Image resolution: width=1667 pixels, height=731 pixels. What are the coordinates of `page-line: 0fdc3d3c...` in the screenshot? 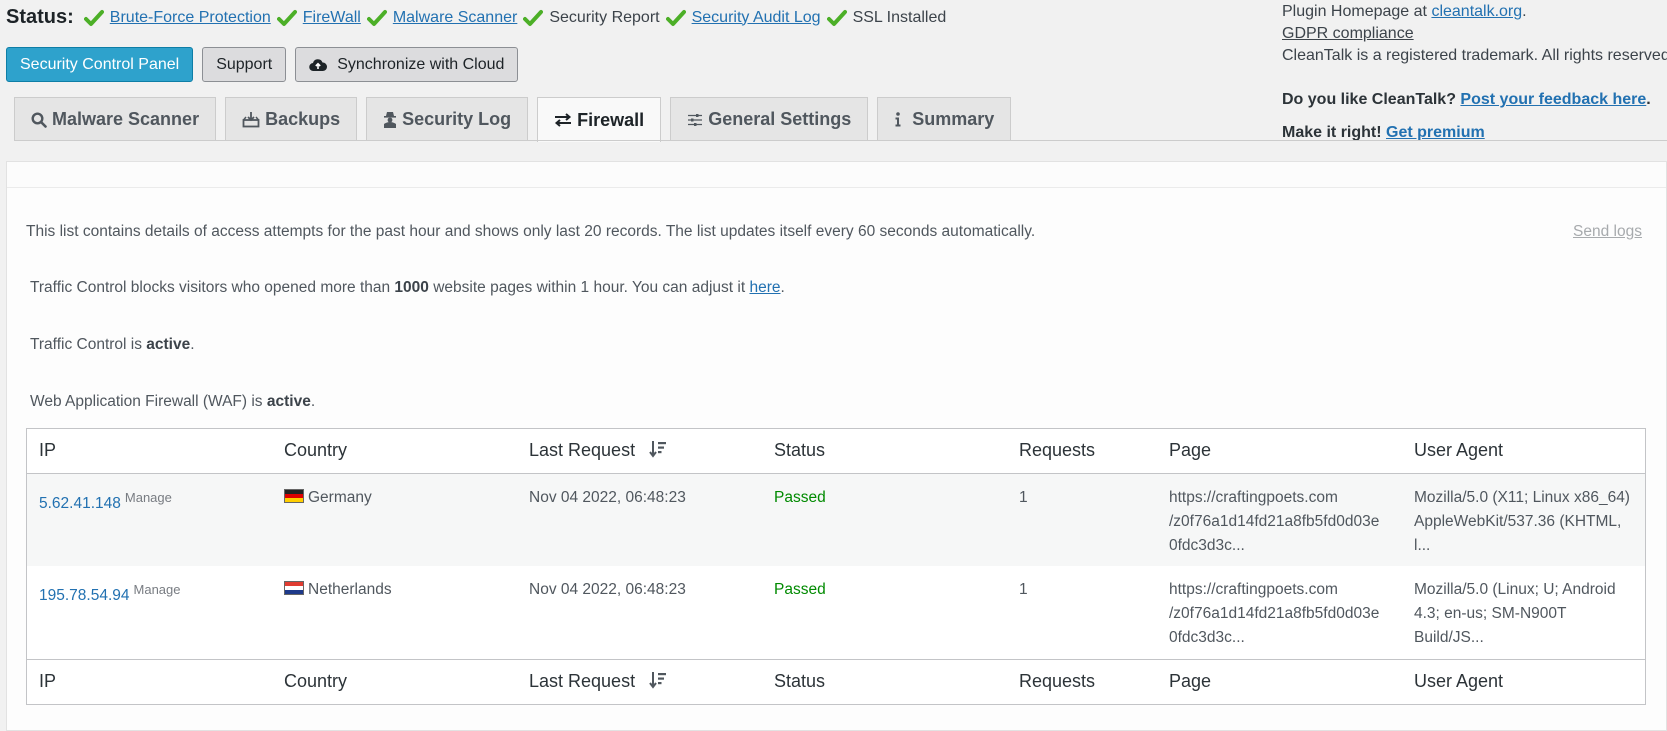 It's located at (1207, 545).